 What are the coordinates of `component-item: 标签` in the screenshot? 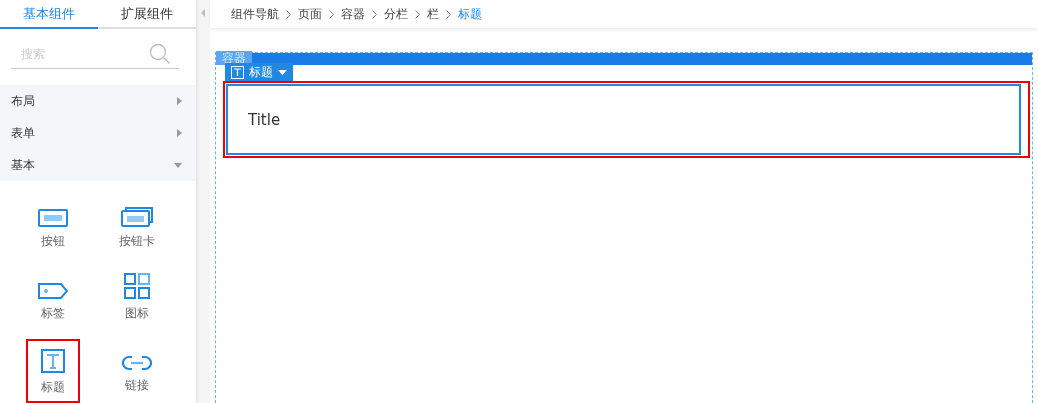 It's located at (53, 299).